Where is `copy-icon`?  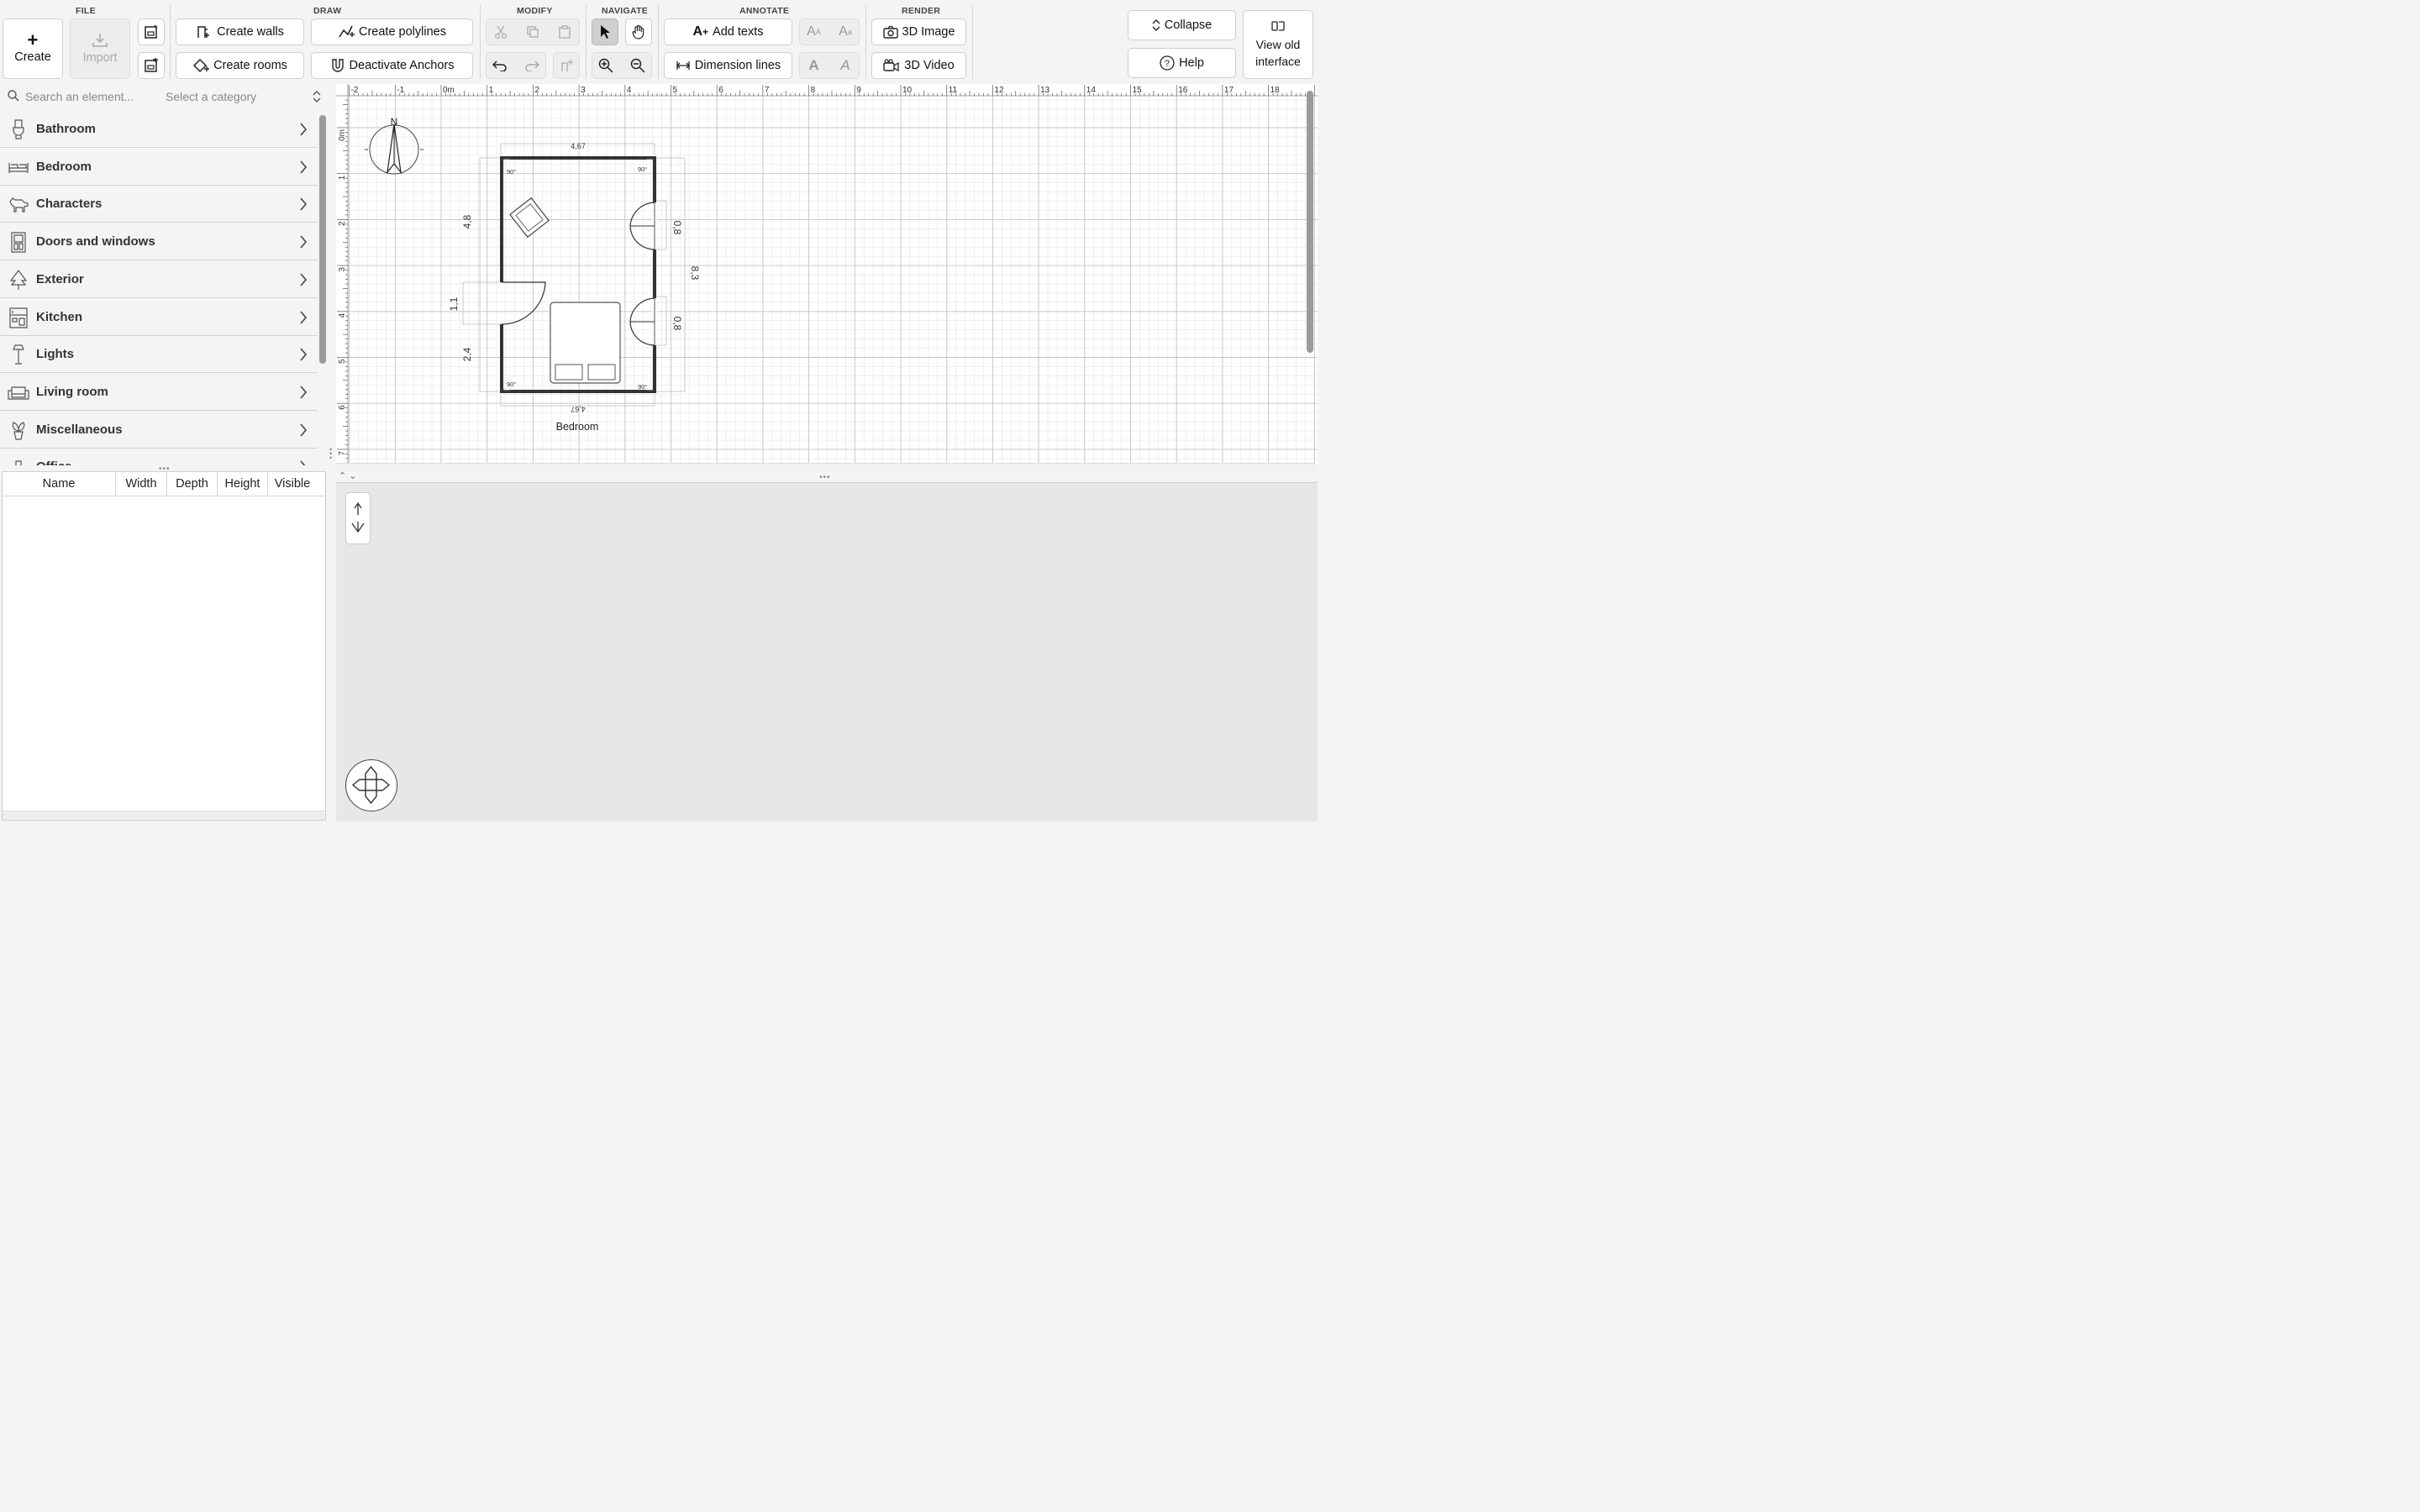
copy-icon is located at coordinates (532, 32).